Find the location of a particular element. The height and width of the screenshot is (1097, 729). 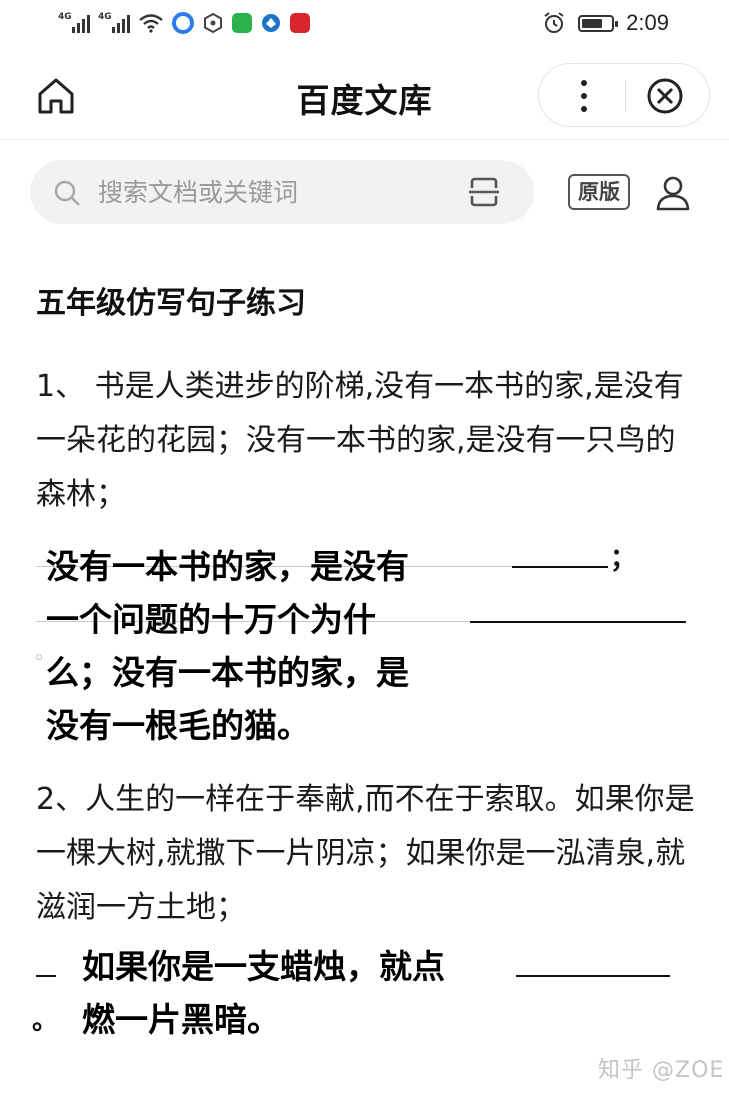

alarm-icon is located at coordinates (554, 22).